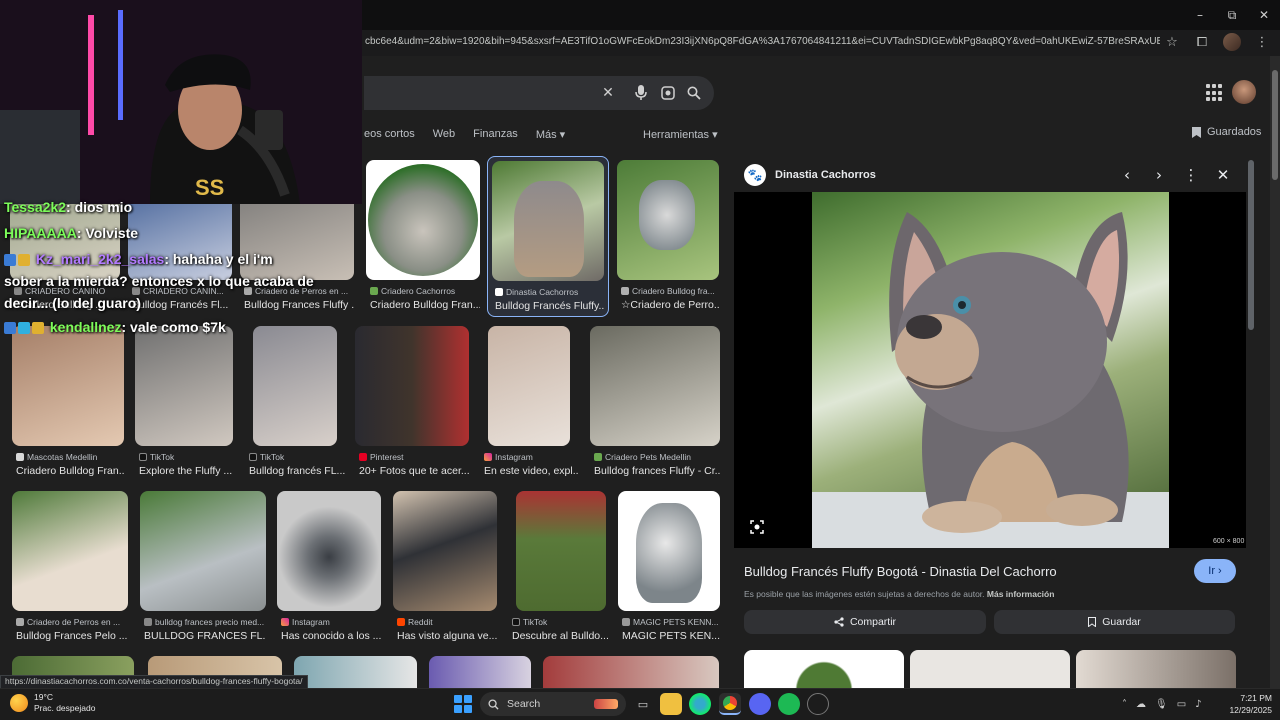  I want to click on account-avatar, so click(1244, 92).